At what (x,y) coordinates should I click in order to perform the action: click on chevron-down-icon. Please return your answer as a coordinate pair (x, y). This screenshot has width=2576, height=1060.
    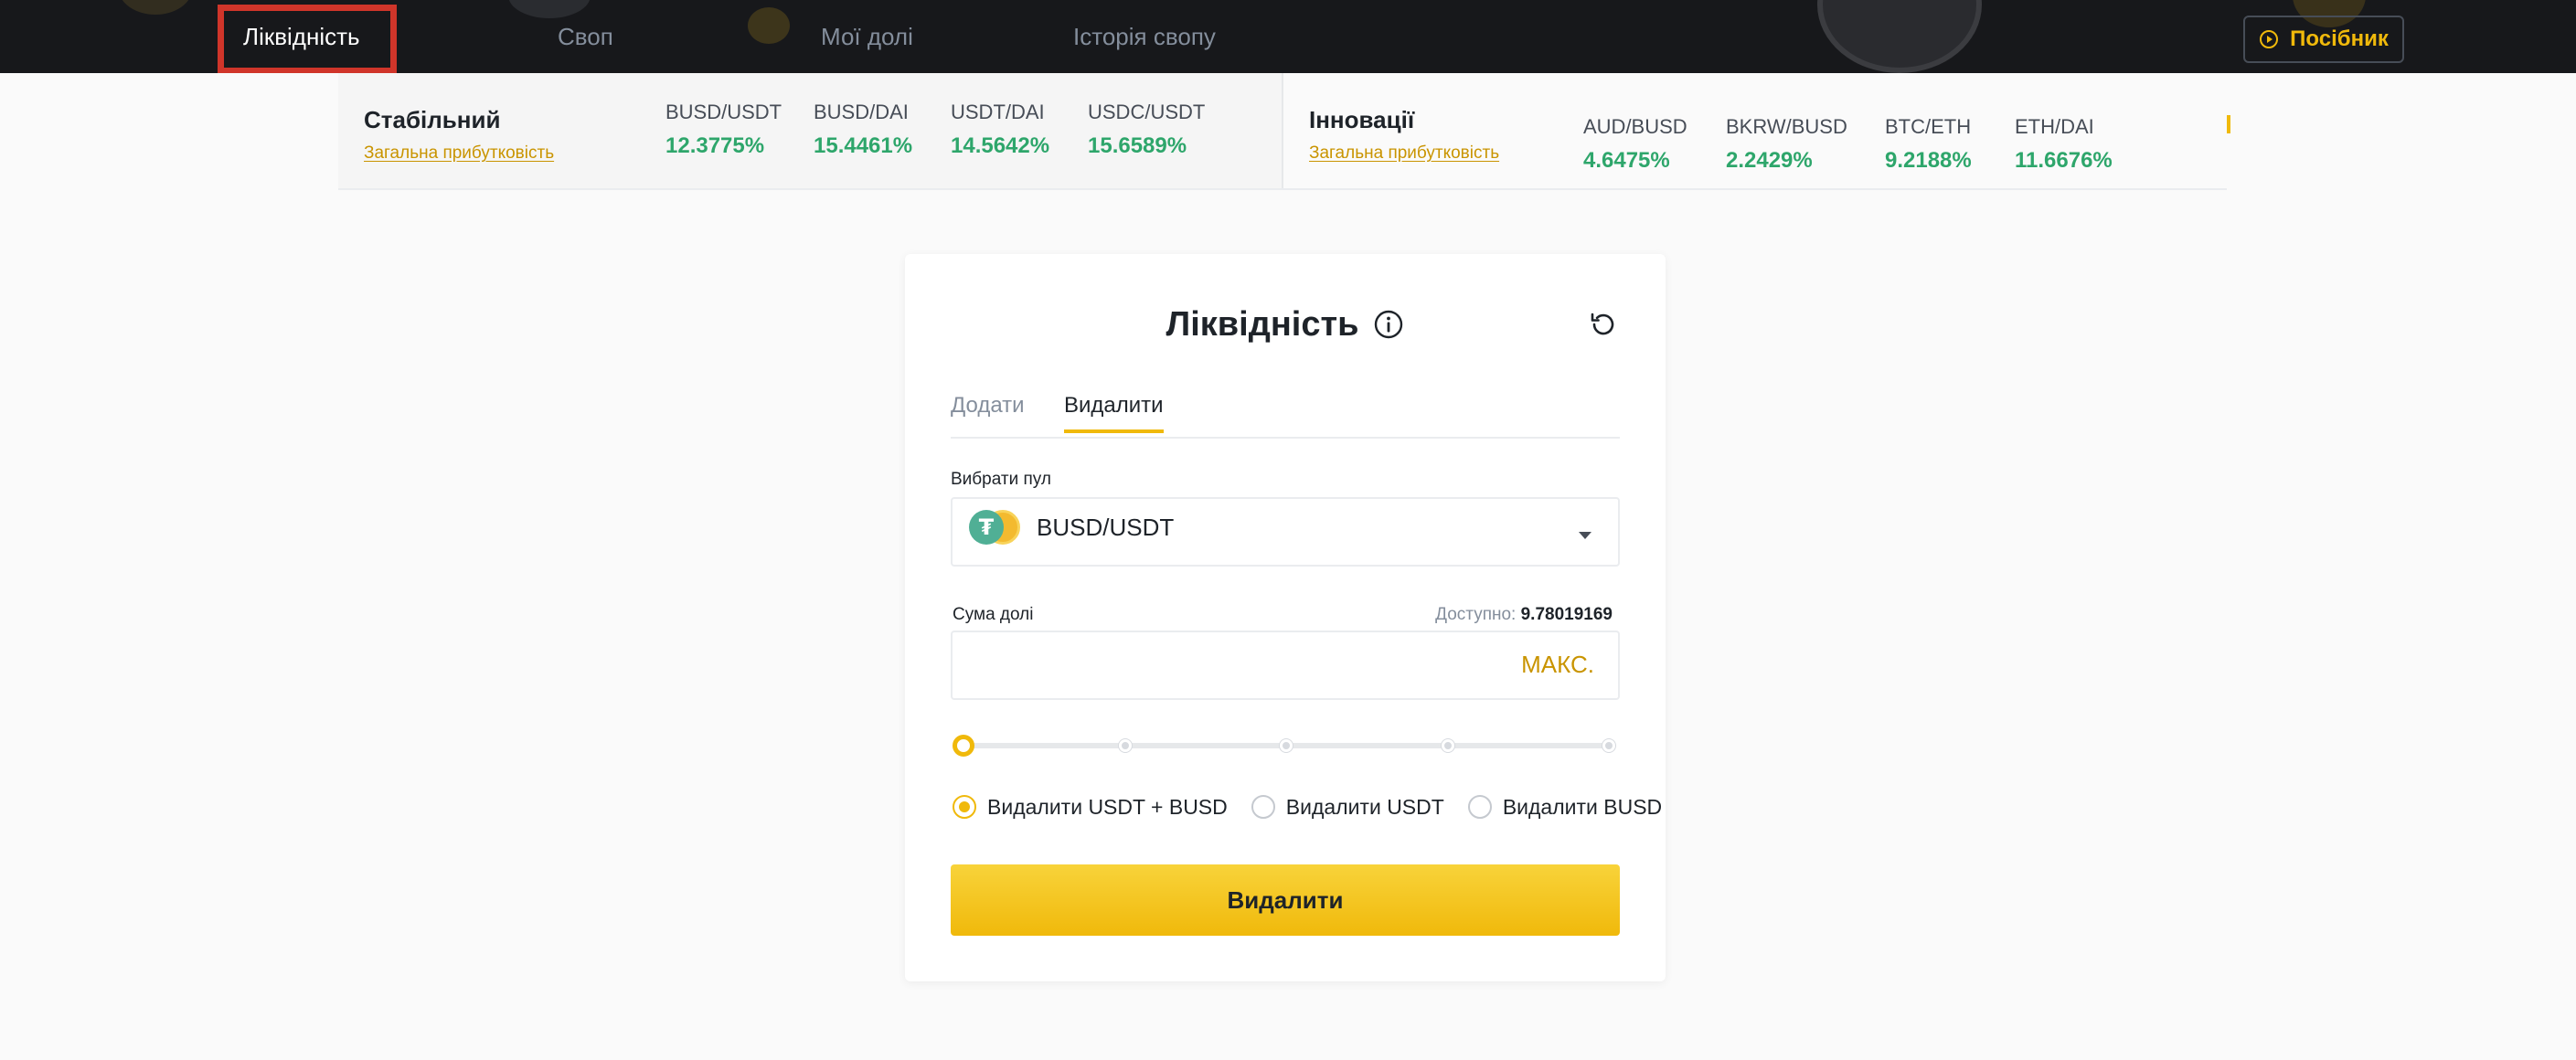
    Looking at the image, I should click on (1585, 537).